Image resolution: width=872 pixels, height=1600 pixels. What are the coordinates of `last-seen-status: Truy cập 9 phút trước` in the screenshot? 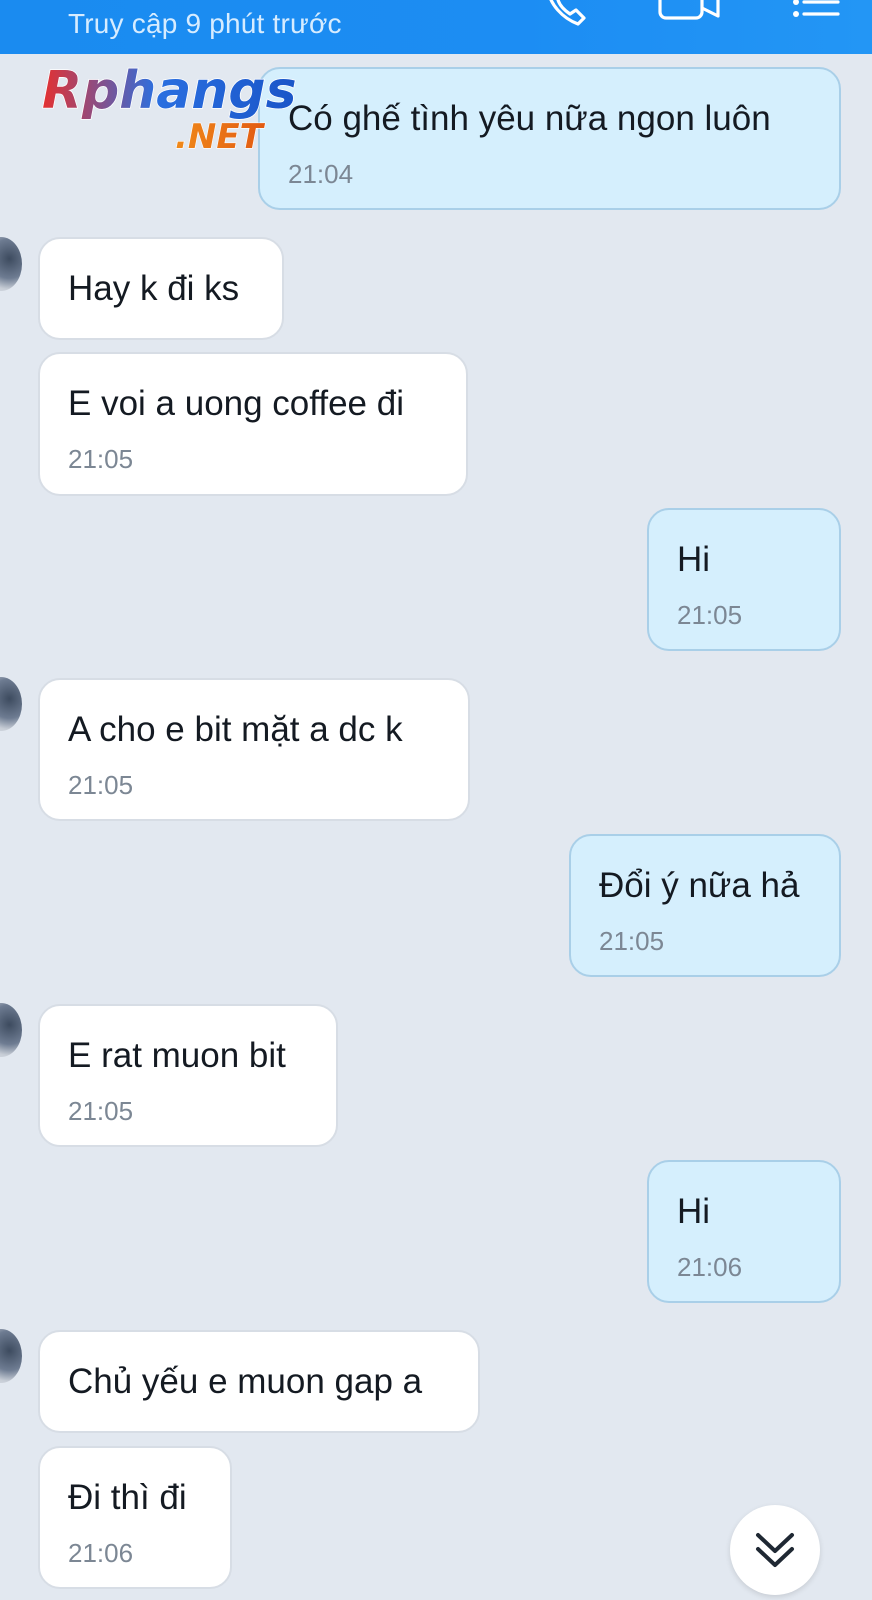 It's located at (205, 23).